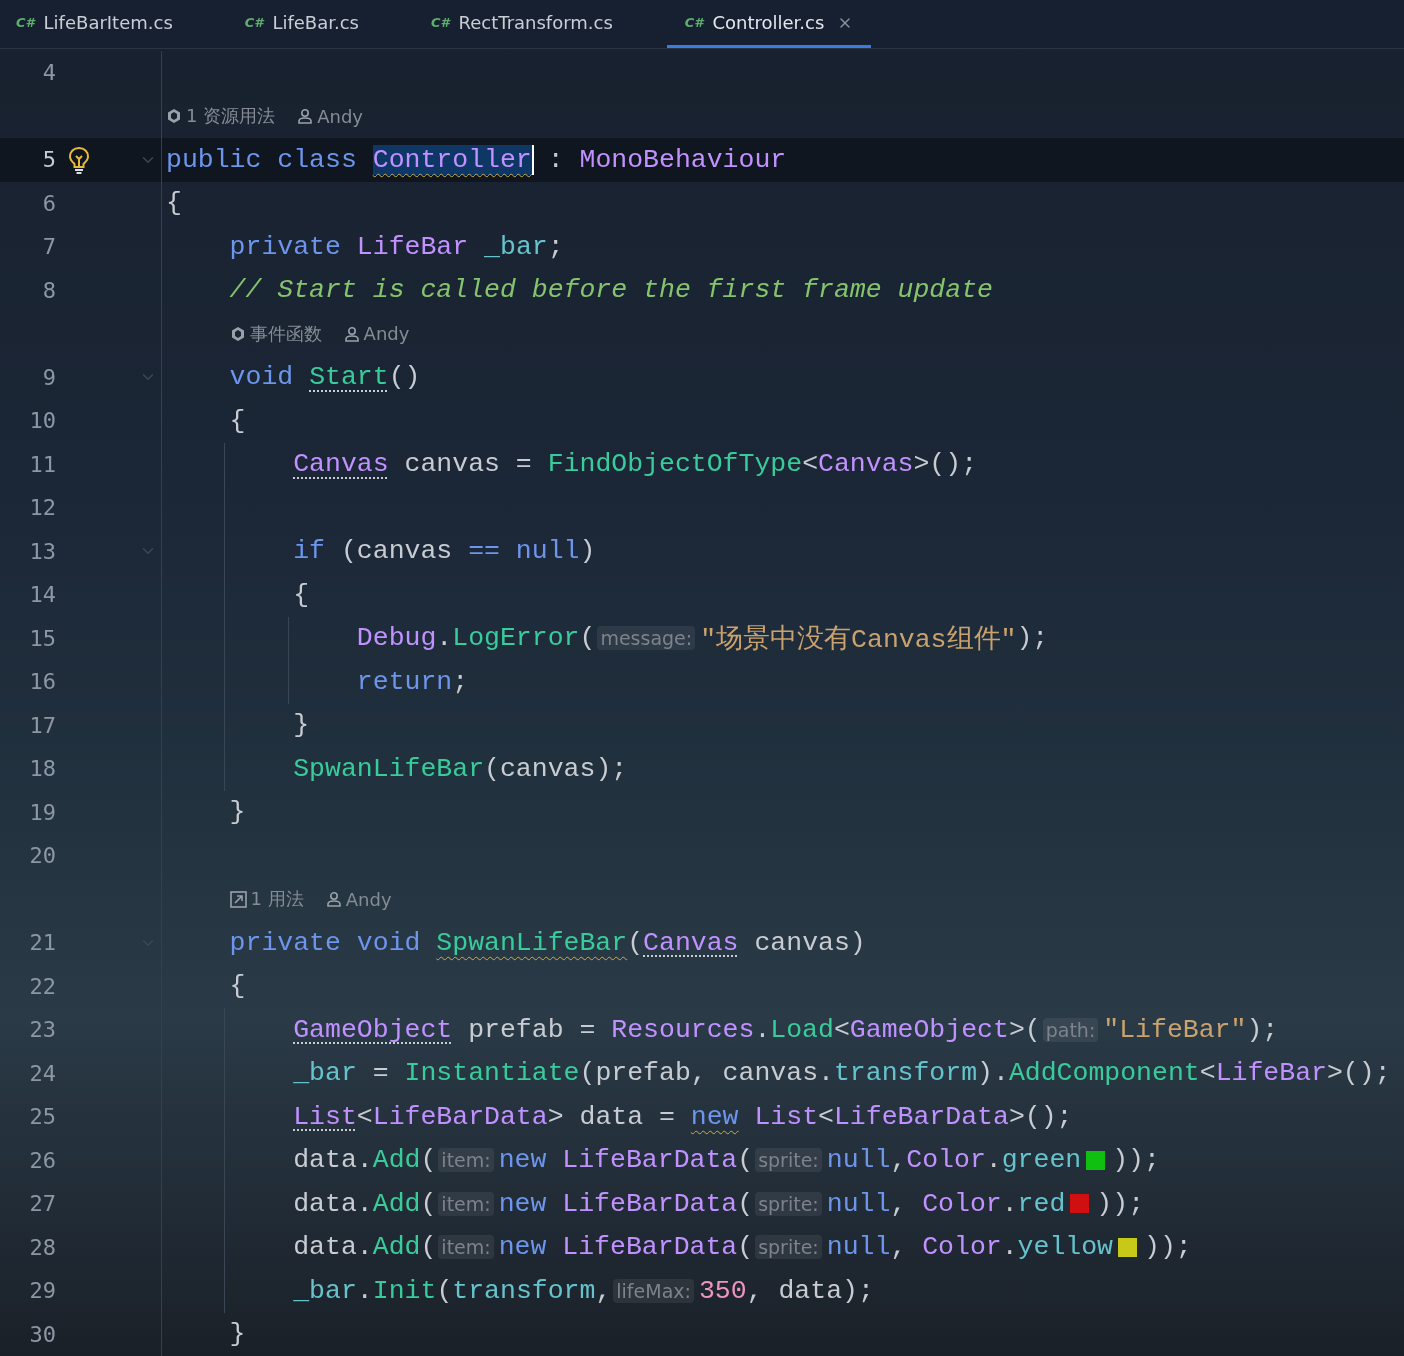  Describe the element at coordinates (1120, 1203) in the screenshot. I see `code-text: ));` at that location.